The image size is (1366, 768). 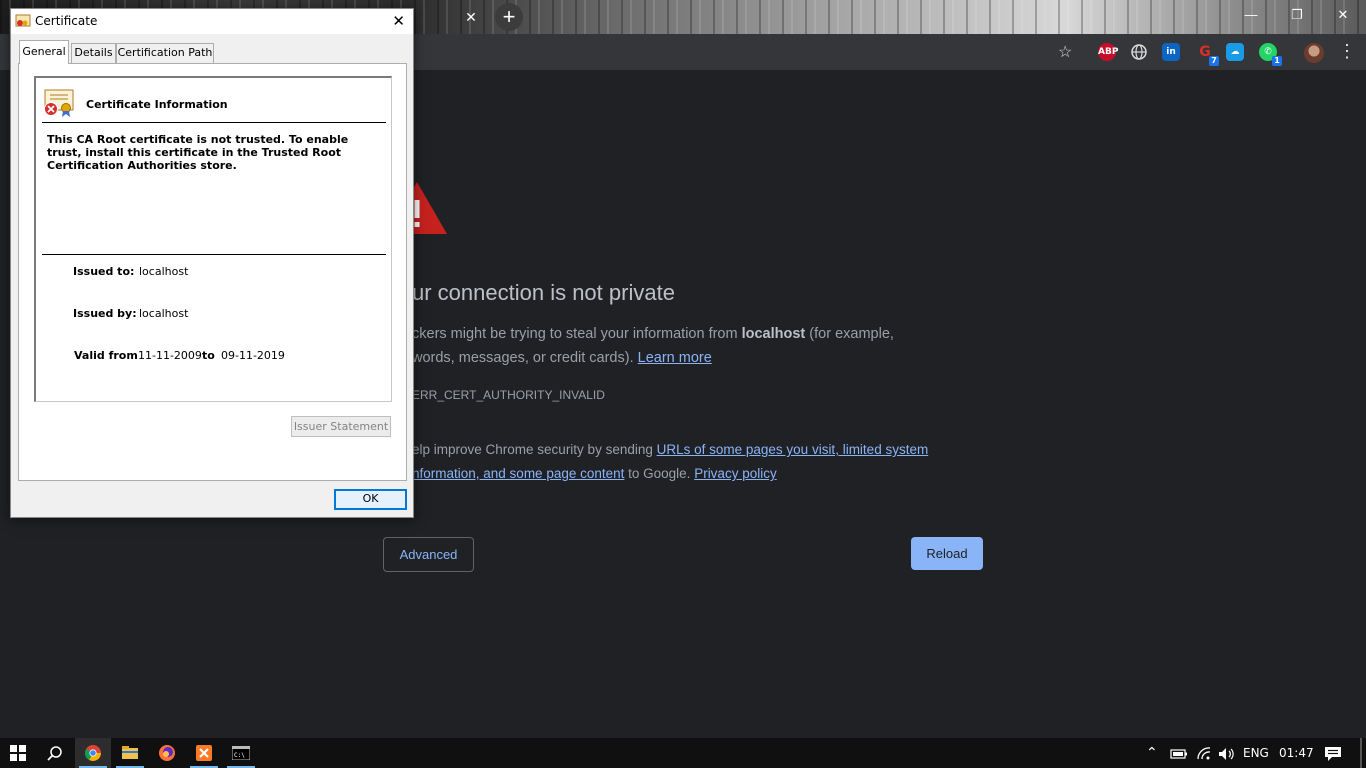 What do you see at coordinates (735, 473) in the screenshot?
I see `privacy-policy-link: Privacy policy` at bounding box center [735, 473].